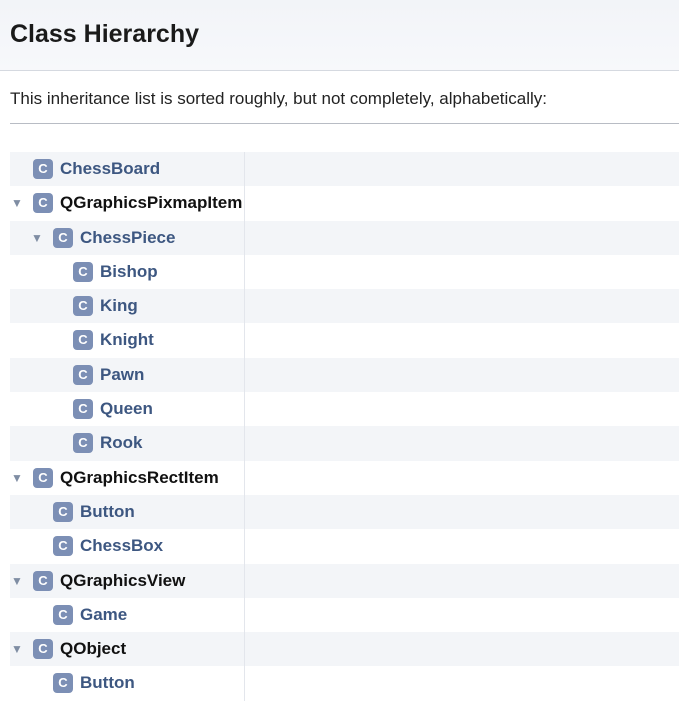 This screenshot has height=701, width=679. I want to click on class-link: Queen, so click(126, 409).